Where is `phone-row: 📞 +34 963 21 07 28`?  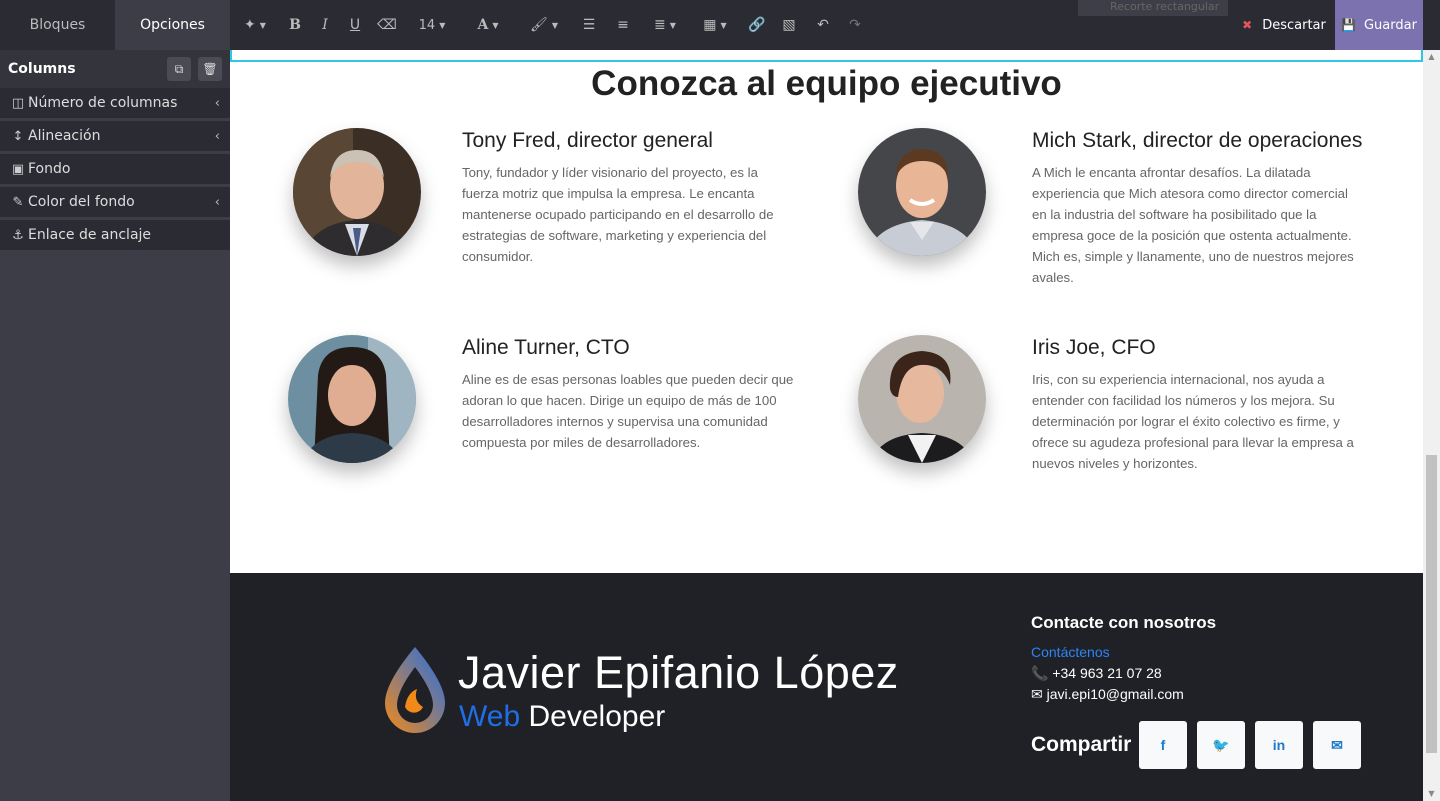
phone-row: 📞 +34 963 21 07 28 is located at coordinates (1096, 673).